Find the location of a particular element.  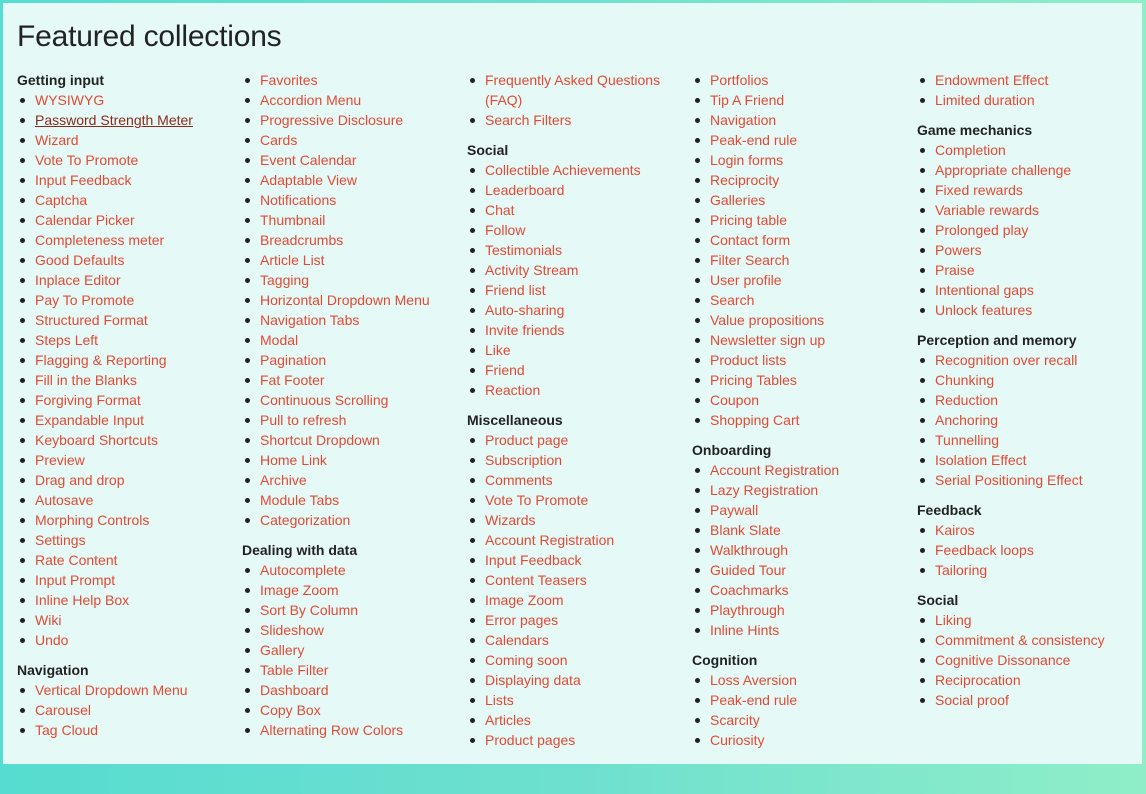

link-isolation-effect: Isolation Effect is located at coordinates (981, 460).